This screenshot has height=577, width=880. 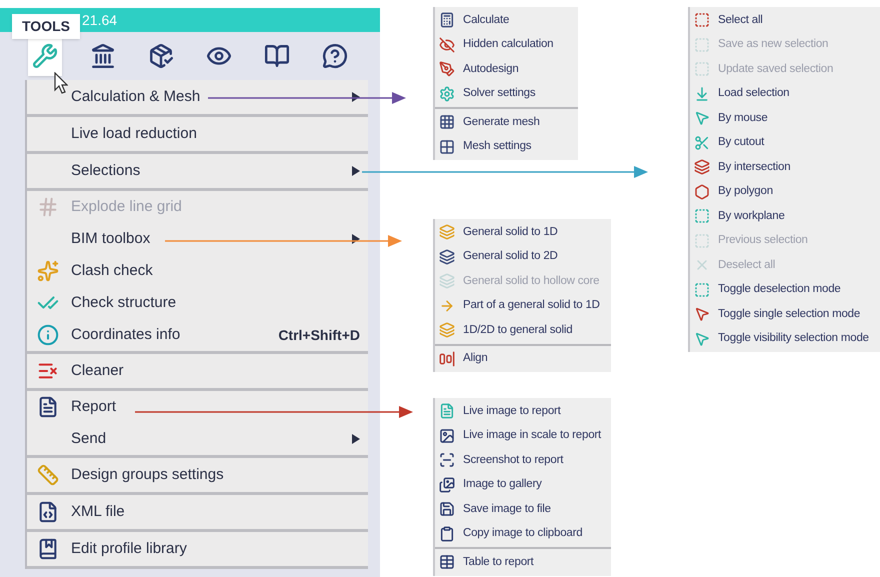 I want to click on submenu-item-label: 1D/2D to general solid, so click(x=517, y=330).